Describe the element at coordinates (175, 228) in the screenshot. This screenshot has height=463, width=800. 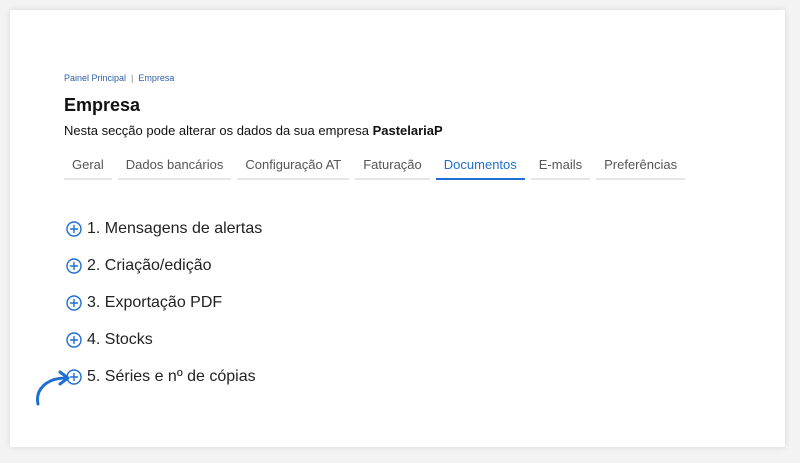
I see `section-label: 1. Mensagens de alertas` at that location.